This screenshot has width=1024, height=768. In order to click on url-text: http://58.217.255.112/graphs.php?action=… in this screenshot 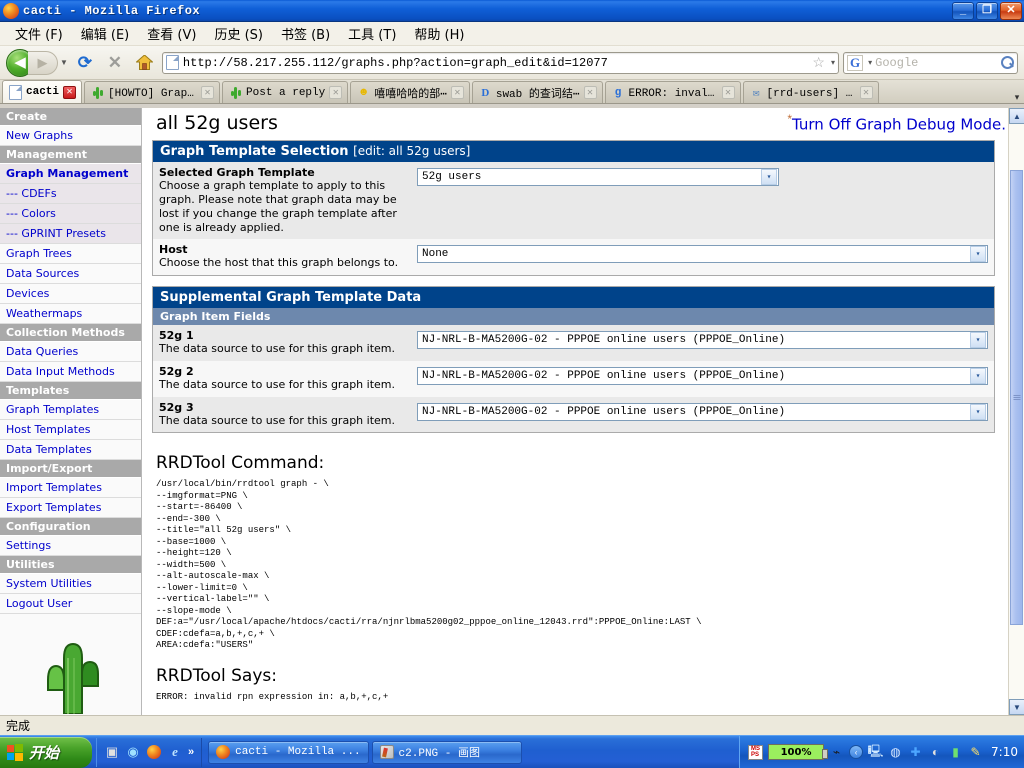, I will do `click(496, 63)`.